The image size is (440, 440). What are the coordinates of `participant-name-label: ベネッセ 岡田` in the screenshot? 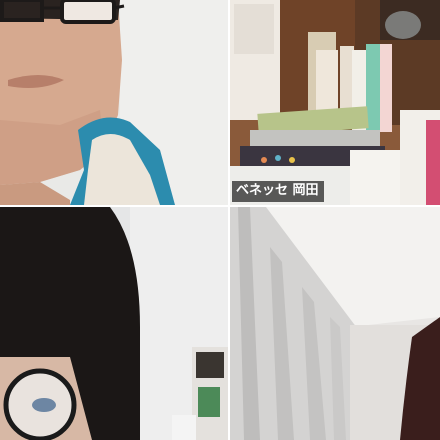 It's located at (278, 191).